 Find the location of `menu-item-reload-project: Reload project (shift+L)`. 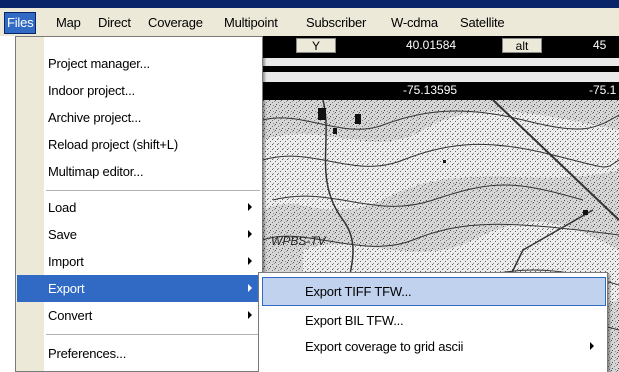

menu-item-reload-project: Reload project (shift+L) is located at coordinates (153, 144).